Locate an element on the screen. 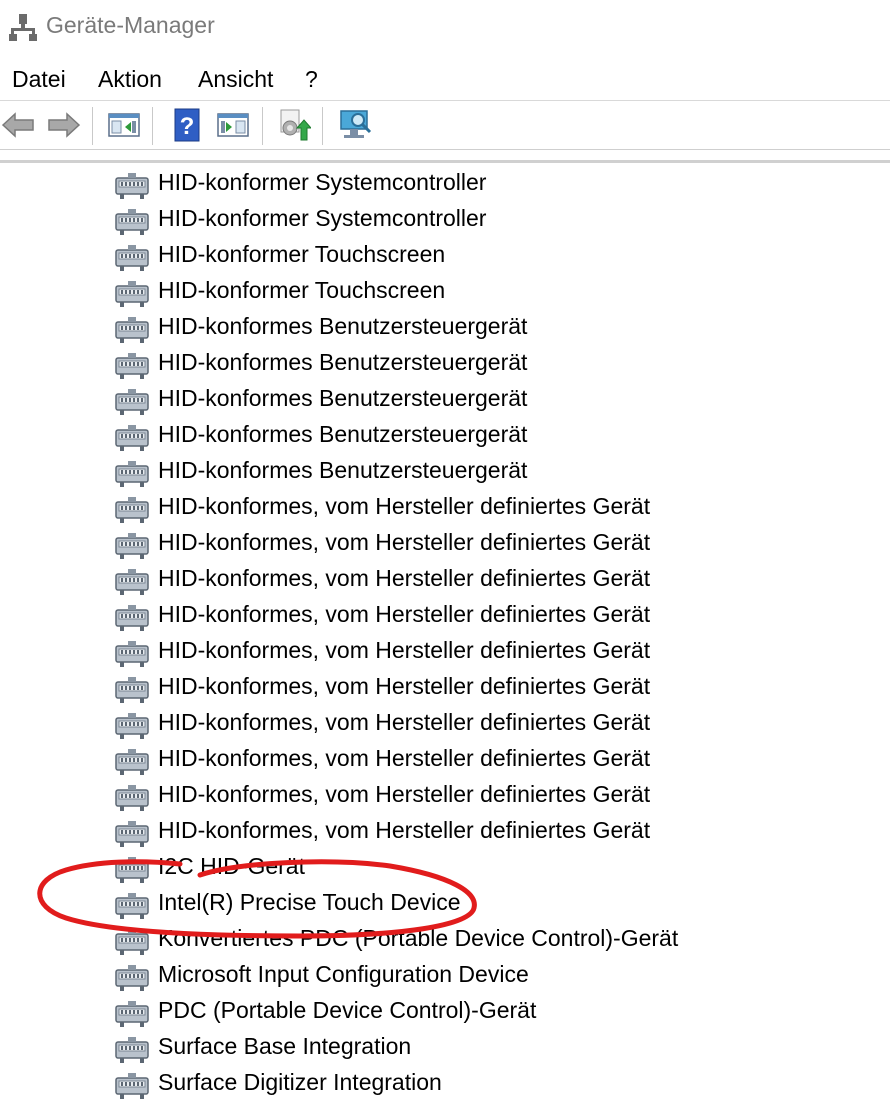  help-button: ? is located at coordinates (187, 125).